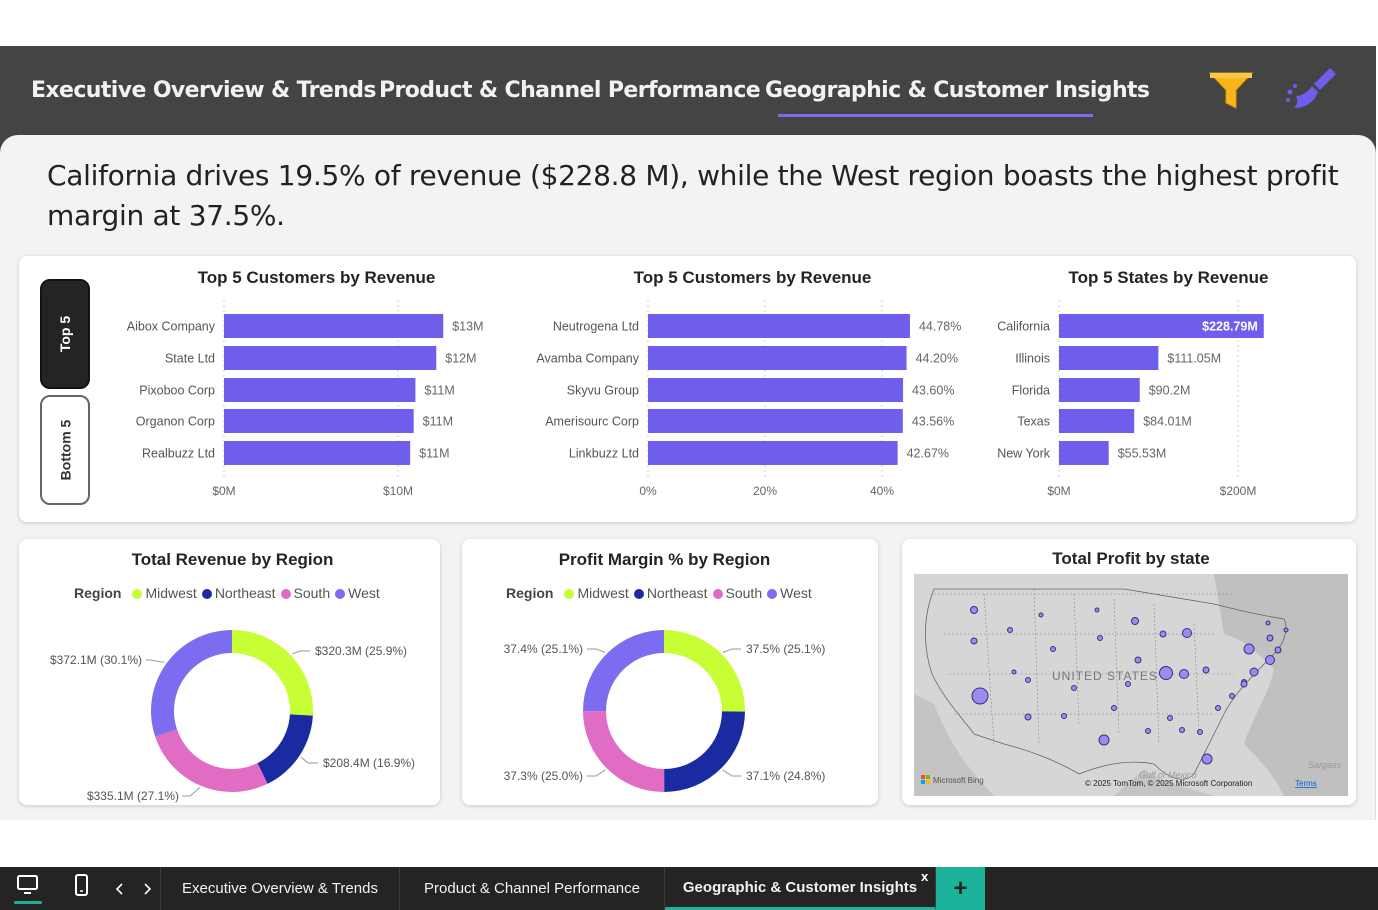  What do you see at coordinates (1306, 783) in the screenshot?
I see `map-terms-link: Terms` at bounding box center [1306, 783].